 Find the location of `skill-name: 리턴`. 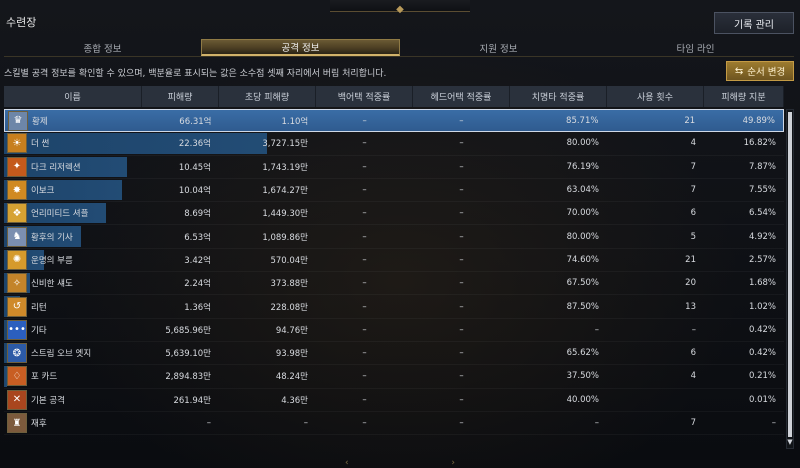

skill-name: 리턴 is located at coordinates (39, 307).